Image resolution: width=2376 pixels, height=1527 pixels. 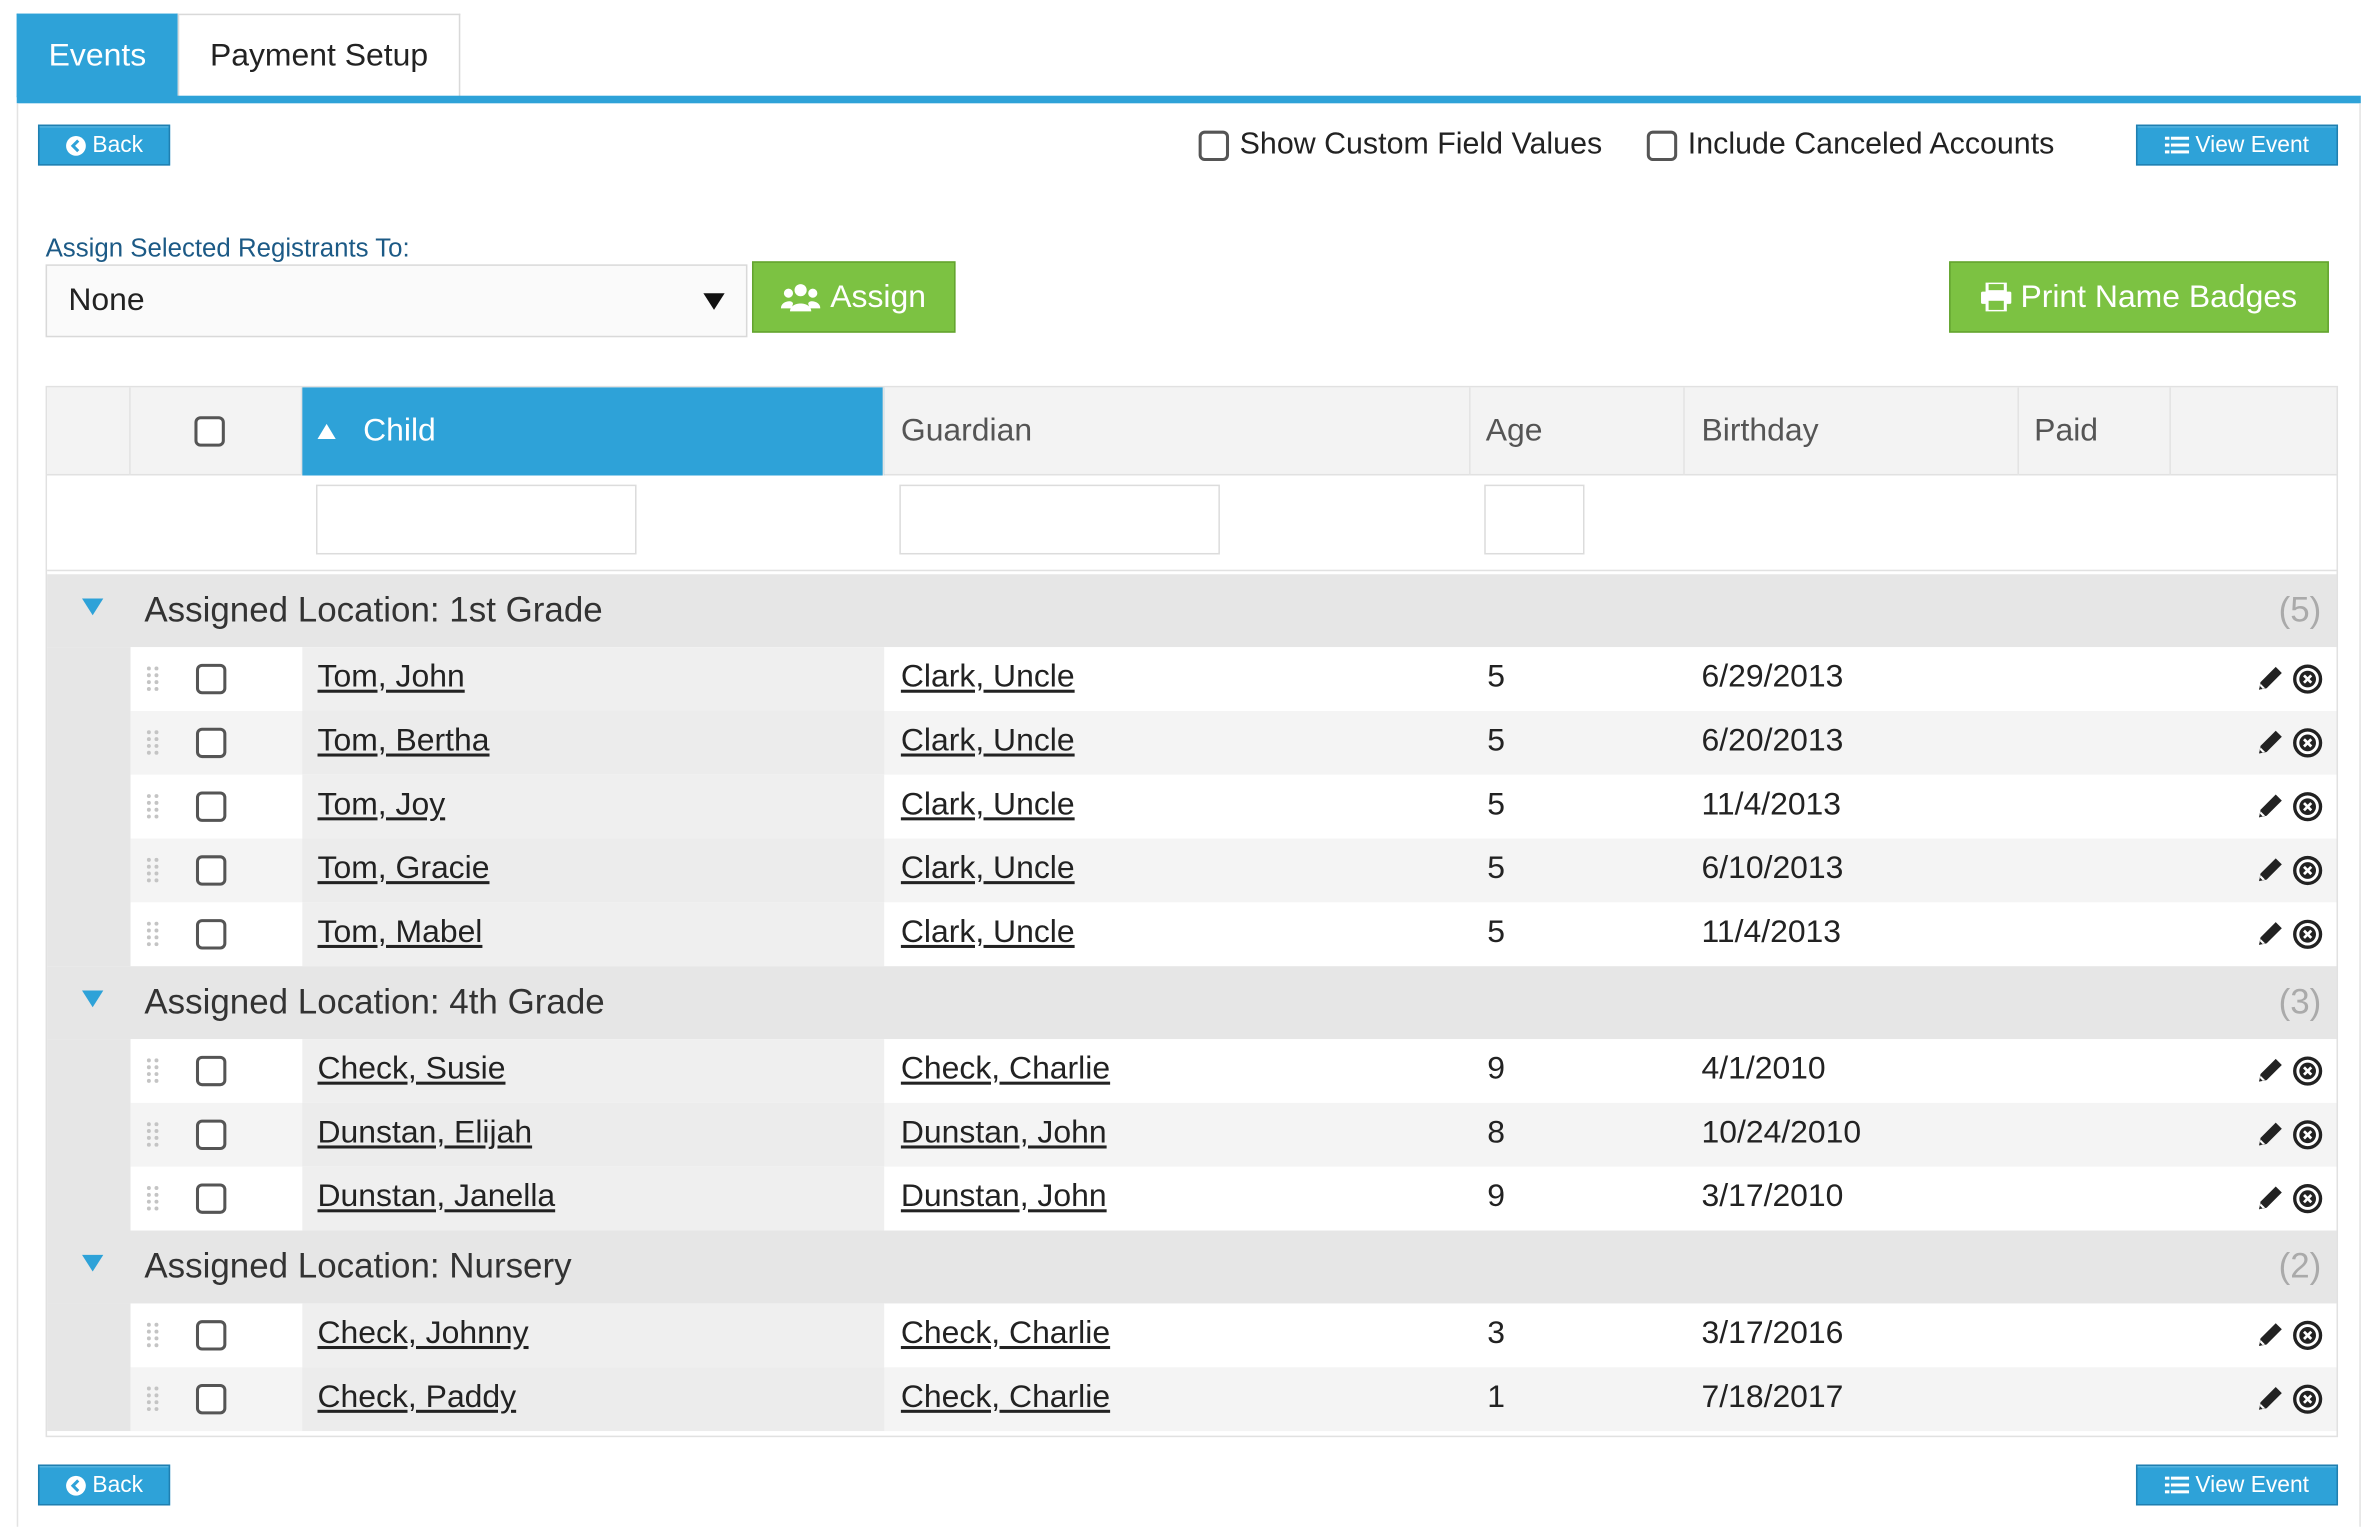 What do you see at coordinates (104, 145) in the screenshot?
I see `back-button: Back` at bounding box center [104, 145].